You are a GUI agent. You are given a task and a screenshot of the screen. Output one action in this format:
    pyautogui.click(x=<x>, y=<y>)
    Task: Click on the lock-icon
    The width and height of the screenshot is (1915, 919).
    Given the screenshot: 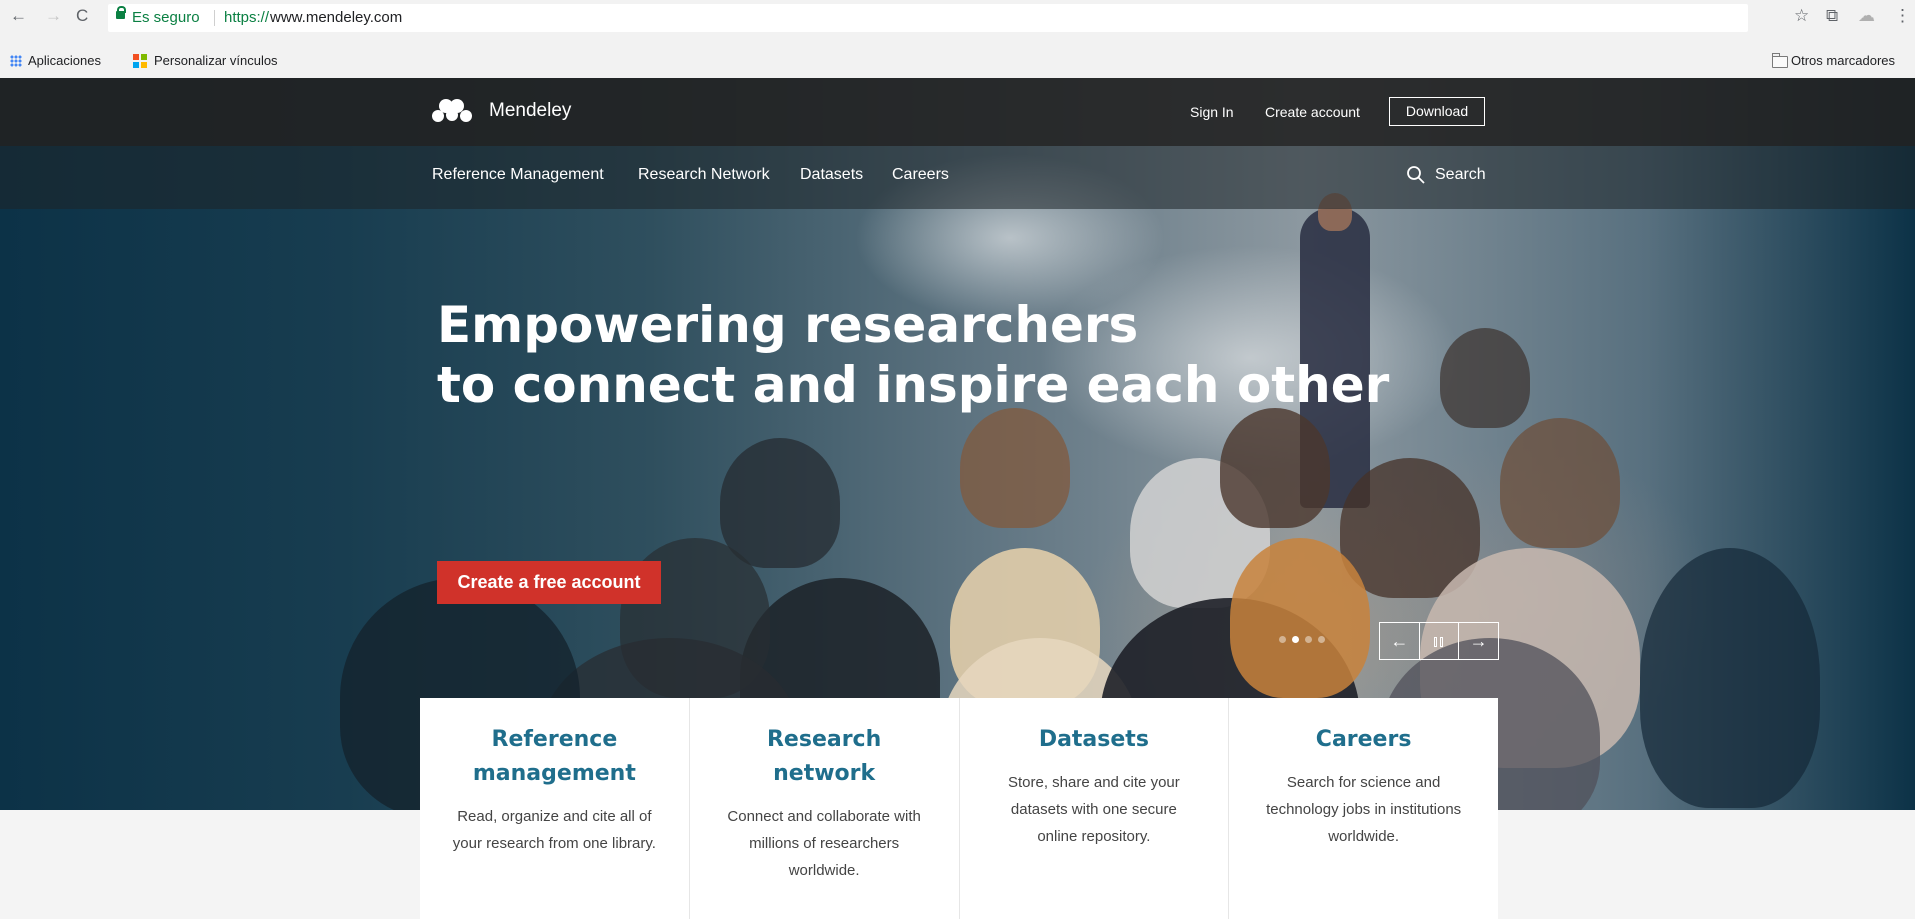 What is the action you would take?
    pyautogui.click(x=121, y=12)
    